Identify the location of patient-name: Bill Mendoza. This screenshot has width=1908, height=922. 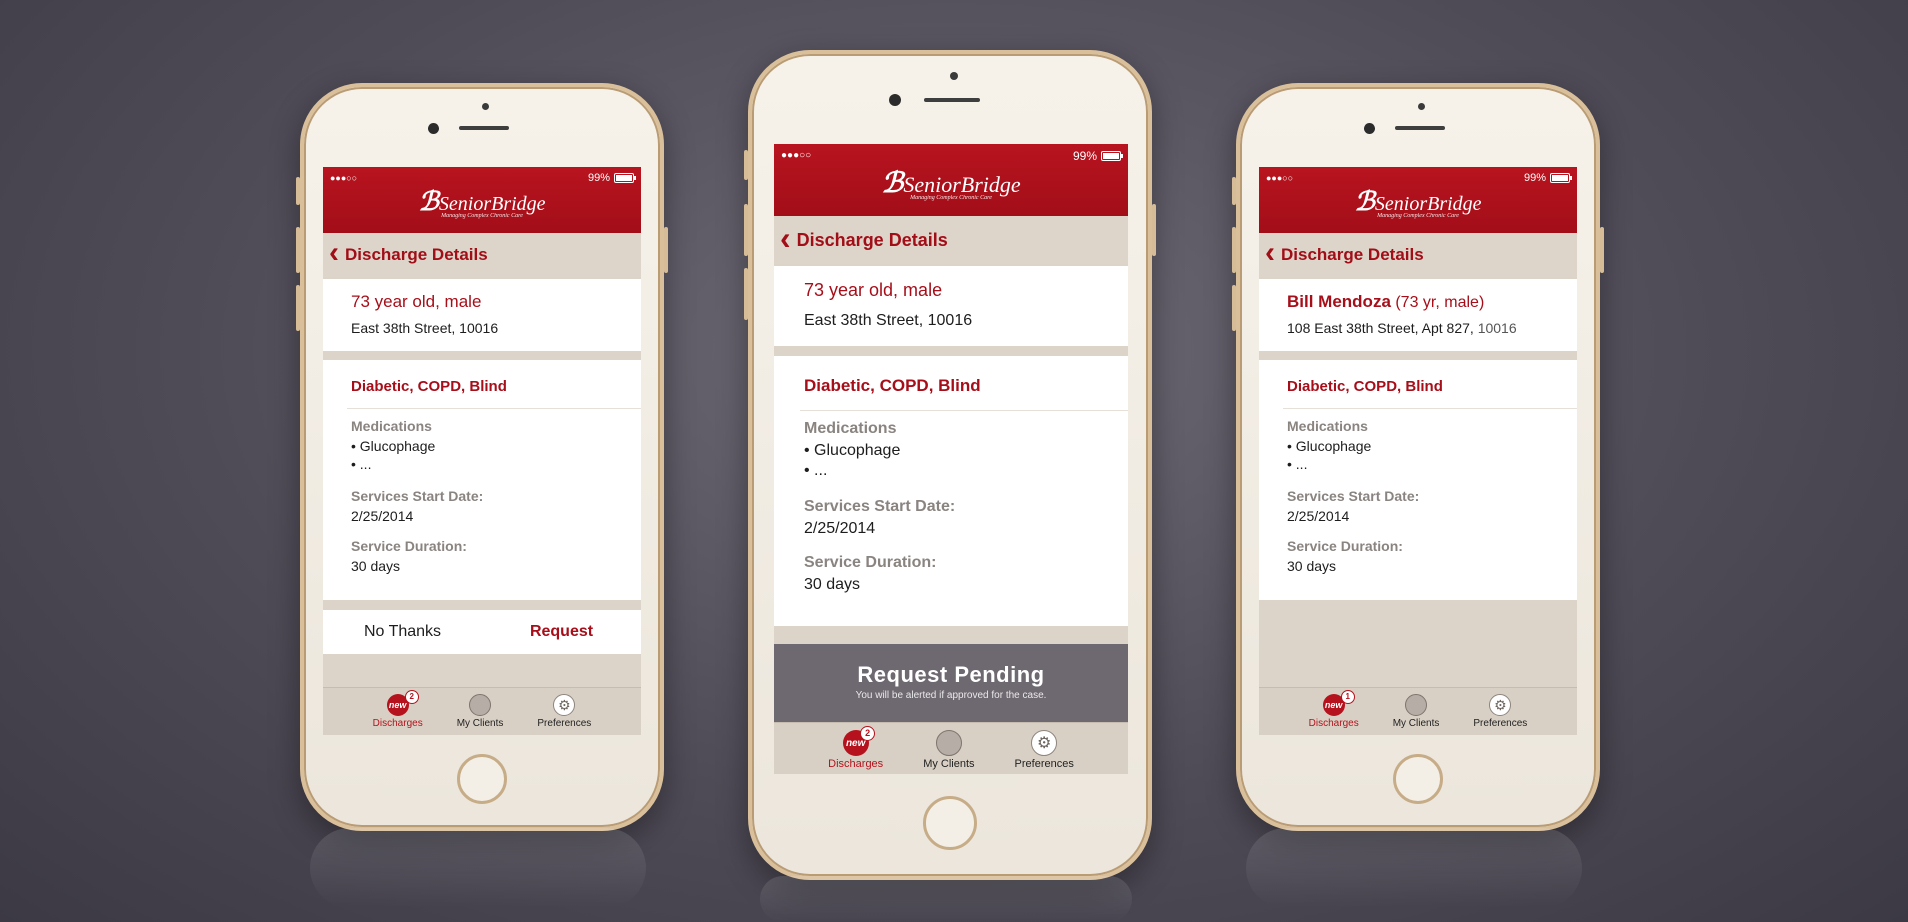
(1339, 301).